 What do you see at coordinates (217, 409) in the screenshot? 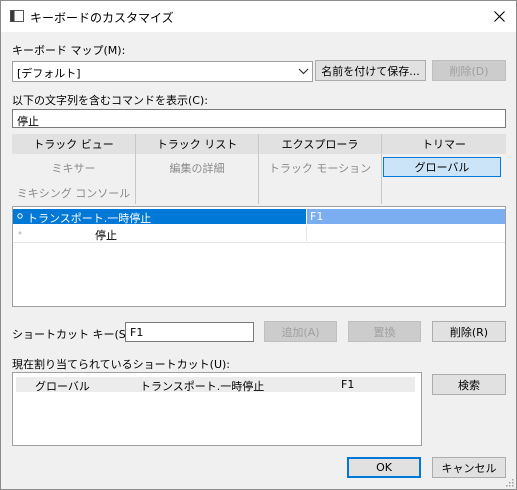
I see `assigned-shortcuts-list: グローバル トランスポート.一時停止 F1` at bounding box center [217, 409].